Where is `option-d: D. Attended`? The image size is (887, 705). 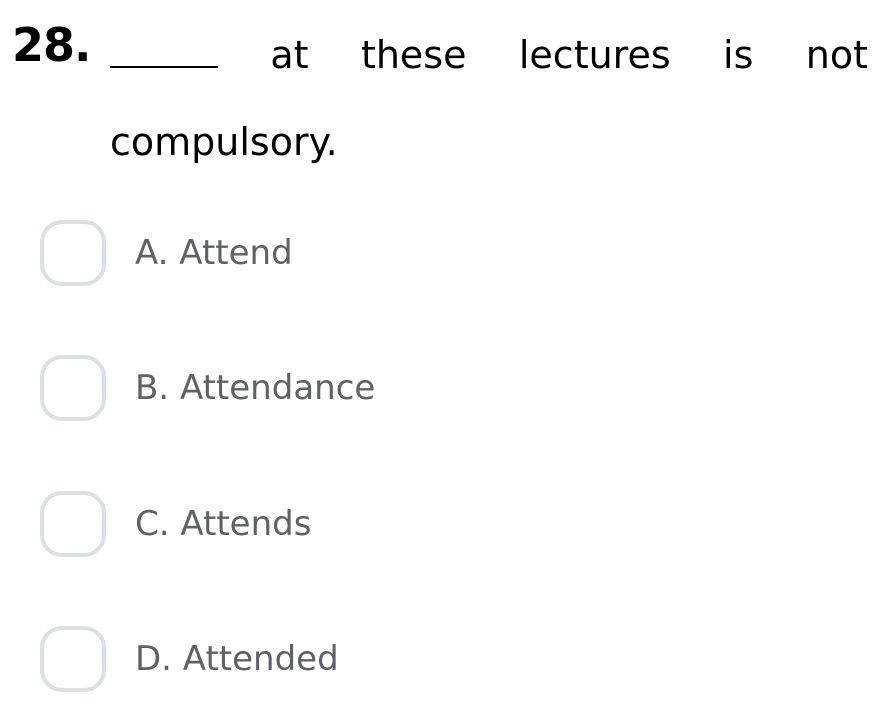
option-d: D. Attended is located at coordinates (189, 659).